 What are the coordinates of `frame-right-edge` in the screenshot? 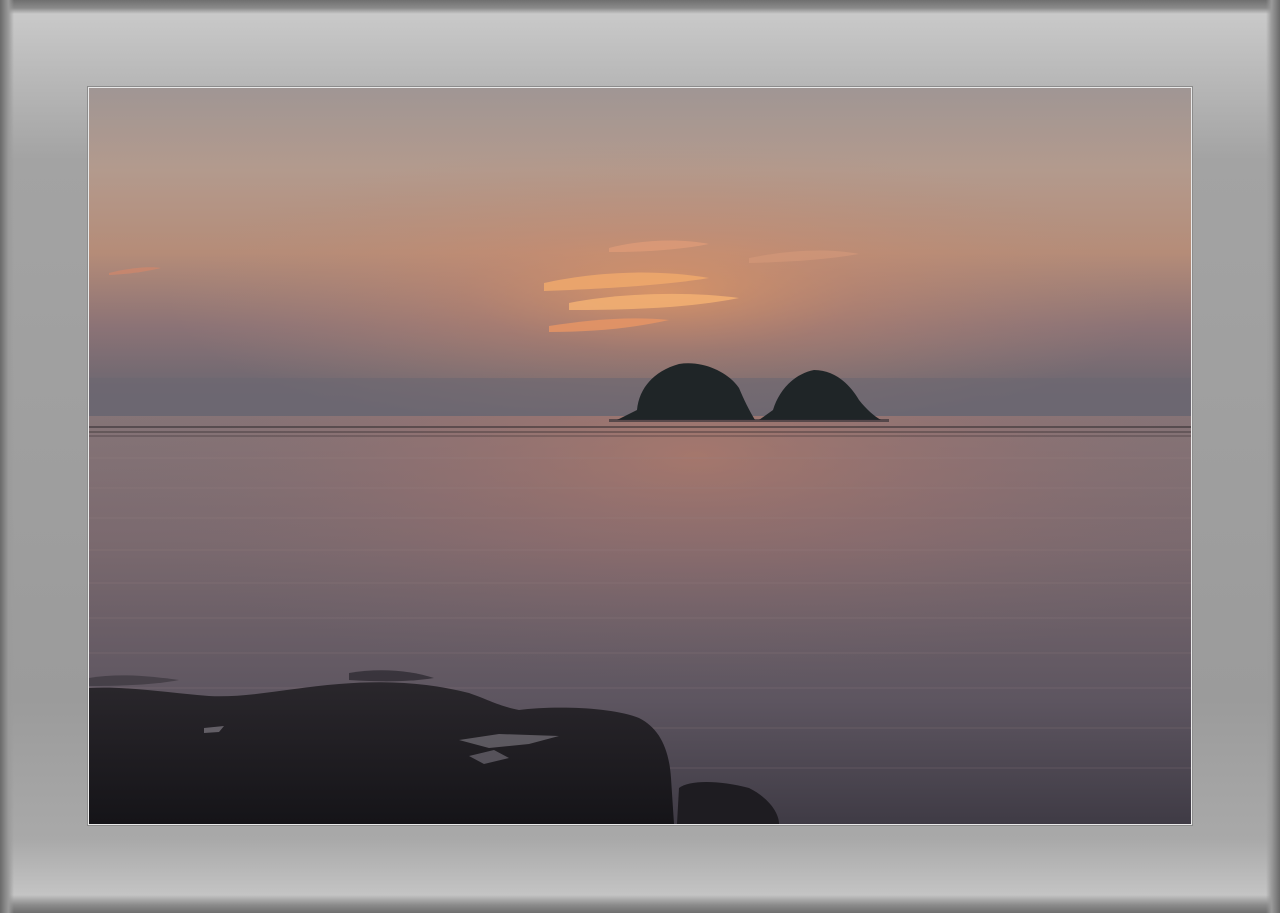 It's located at (1273, 456).